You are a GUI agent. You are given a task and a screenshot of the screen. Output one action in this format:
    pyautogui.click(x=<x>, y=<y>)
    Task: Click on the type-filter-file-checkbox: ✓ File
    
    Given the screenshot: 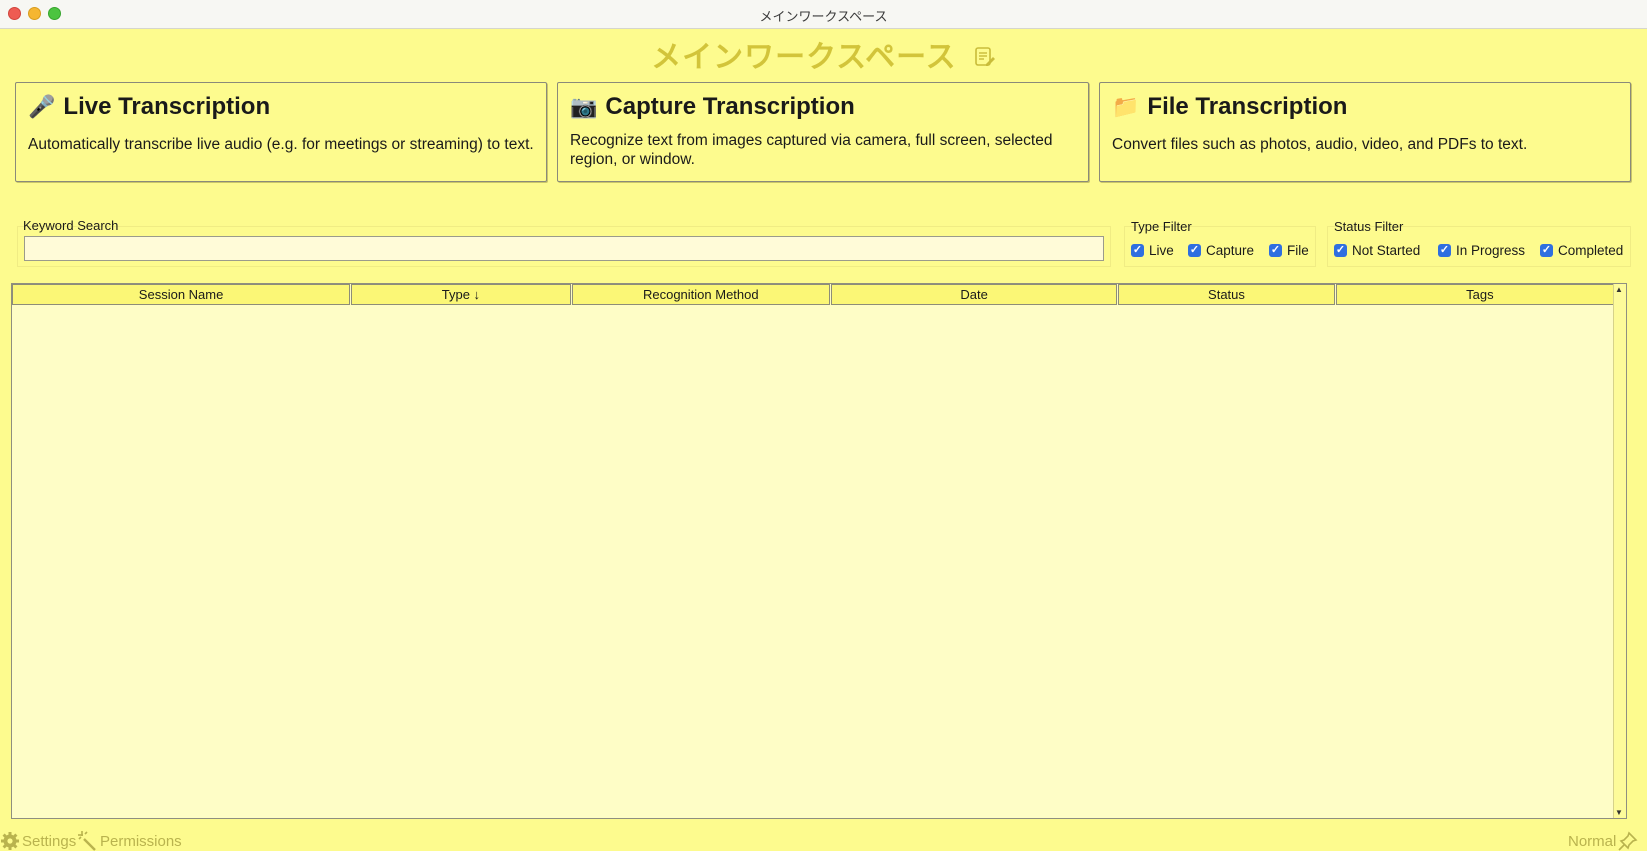 What is the action you would take?
    pyautogui.click(x=1289, y=250)
    